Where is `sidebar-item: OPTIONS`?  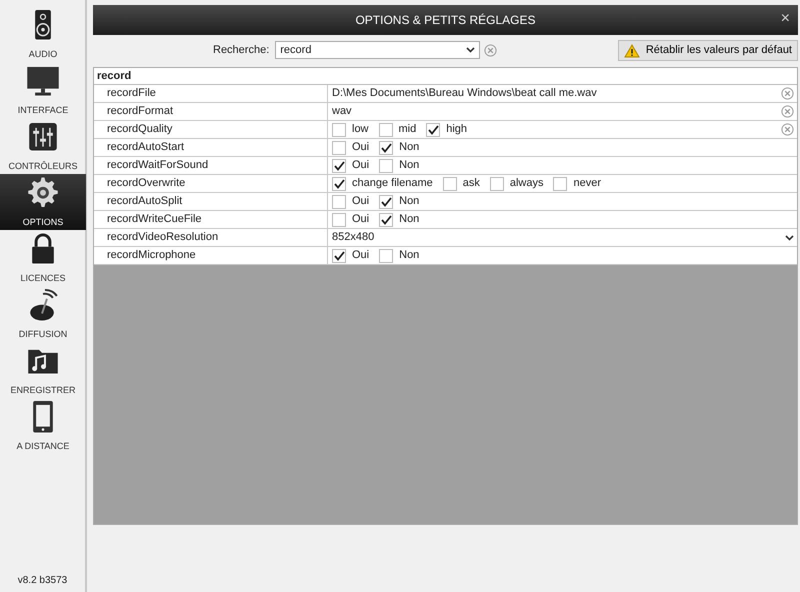
sidebar-item: OPTIONS is located at coordinates (43, 202).